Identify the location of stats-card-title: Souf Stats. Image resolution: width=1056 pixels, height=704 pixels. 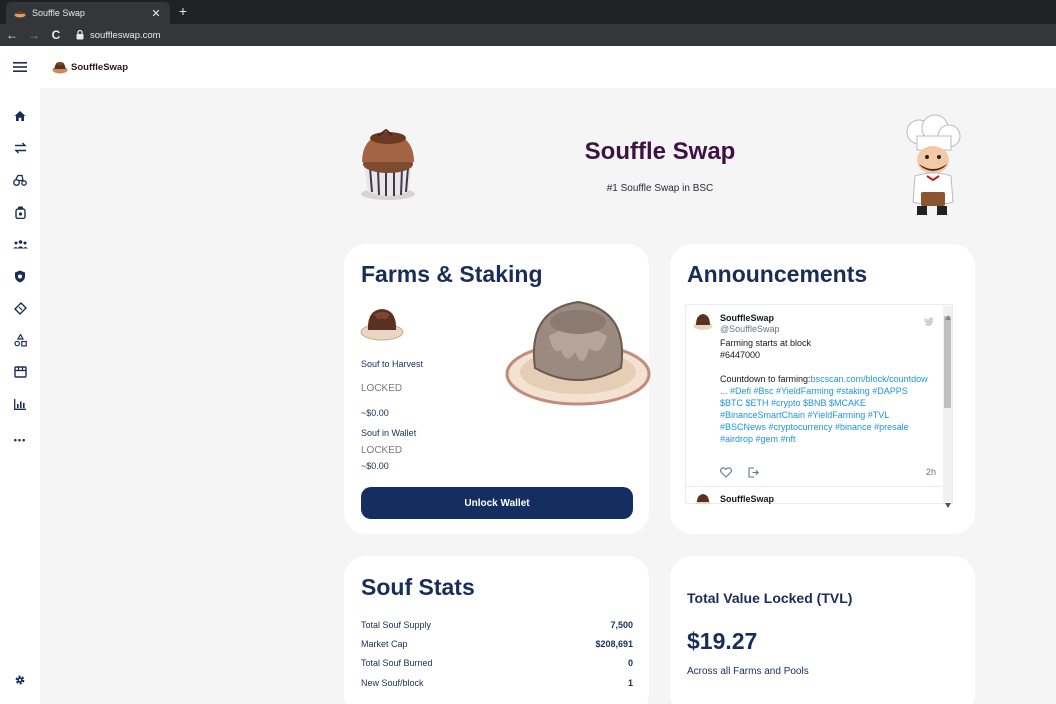
(418, 587).